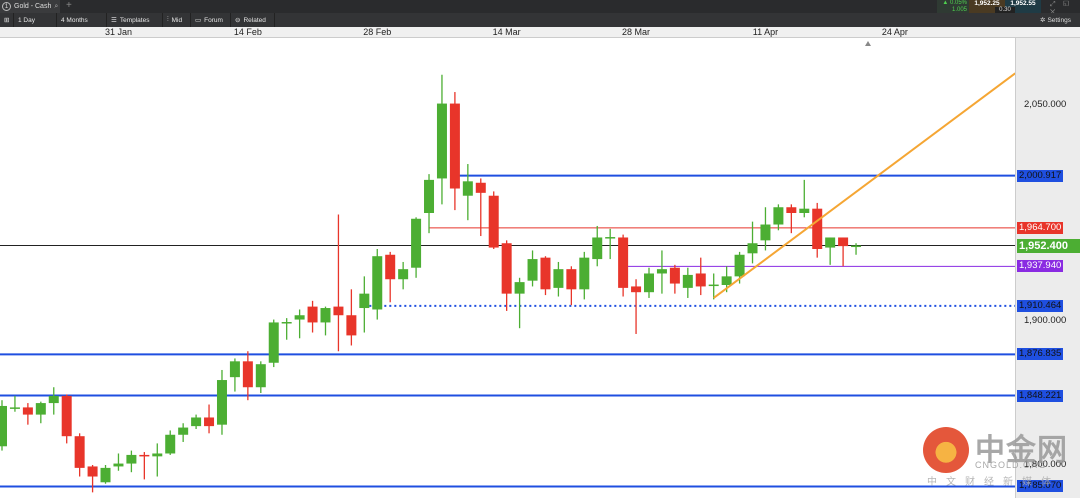 This screenshot has width=1080, height=498. I want to click on gear-icon: ✲, so click(1043, 20).